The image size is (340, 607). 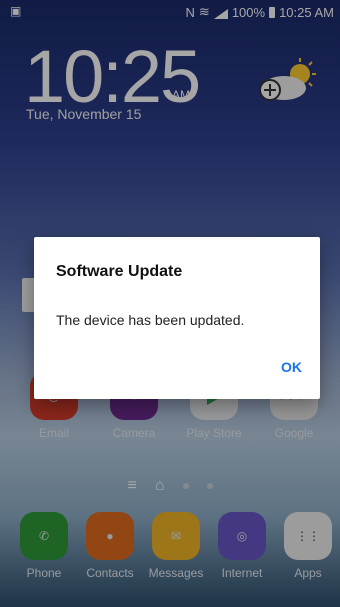 I want to click on ok-button: OK, so click(x=291, y=367).